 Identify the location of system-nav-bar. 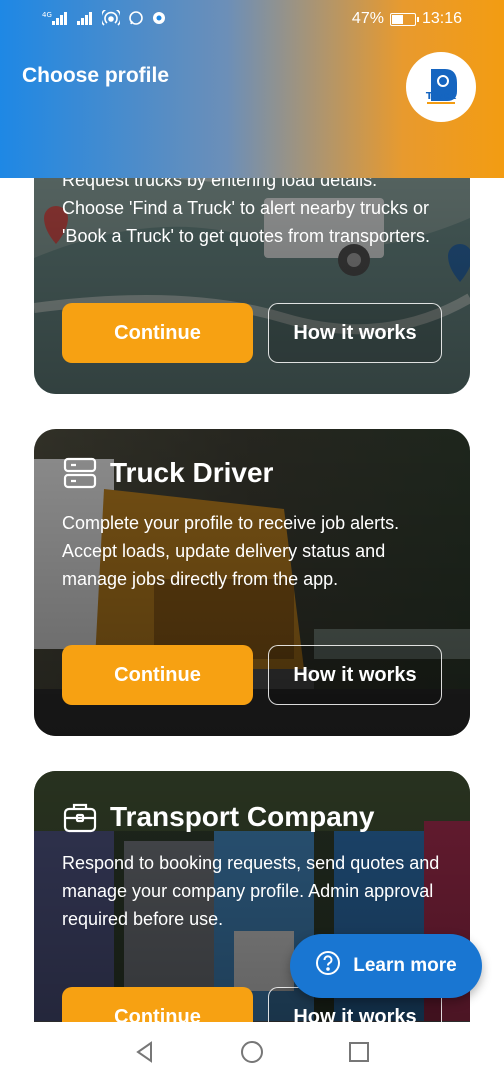
(252, 1051).